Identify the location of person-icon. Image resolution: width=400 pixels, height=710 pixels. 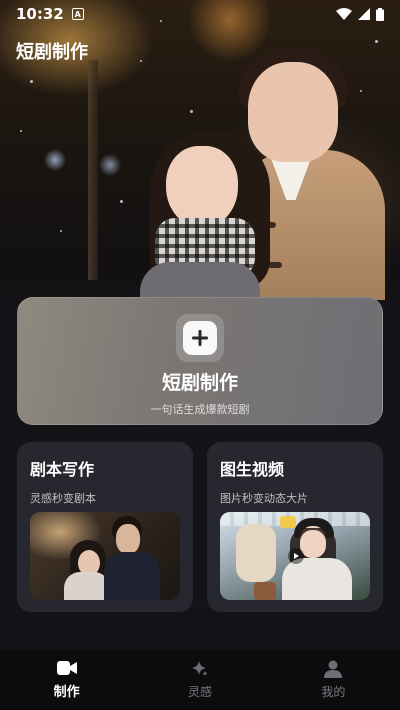
(333, 669).